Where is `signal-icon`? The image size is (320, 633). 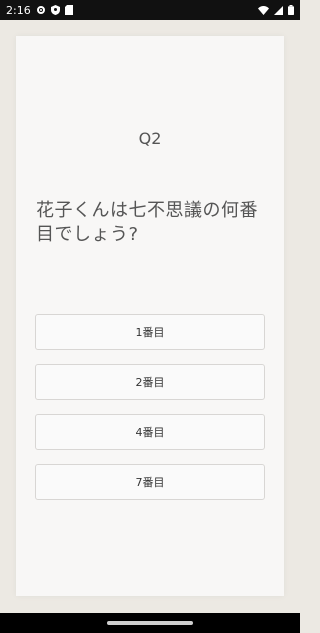
signal-icon is located at coordinates (278, 10).